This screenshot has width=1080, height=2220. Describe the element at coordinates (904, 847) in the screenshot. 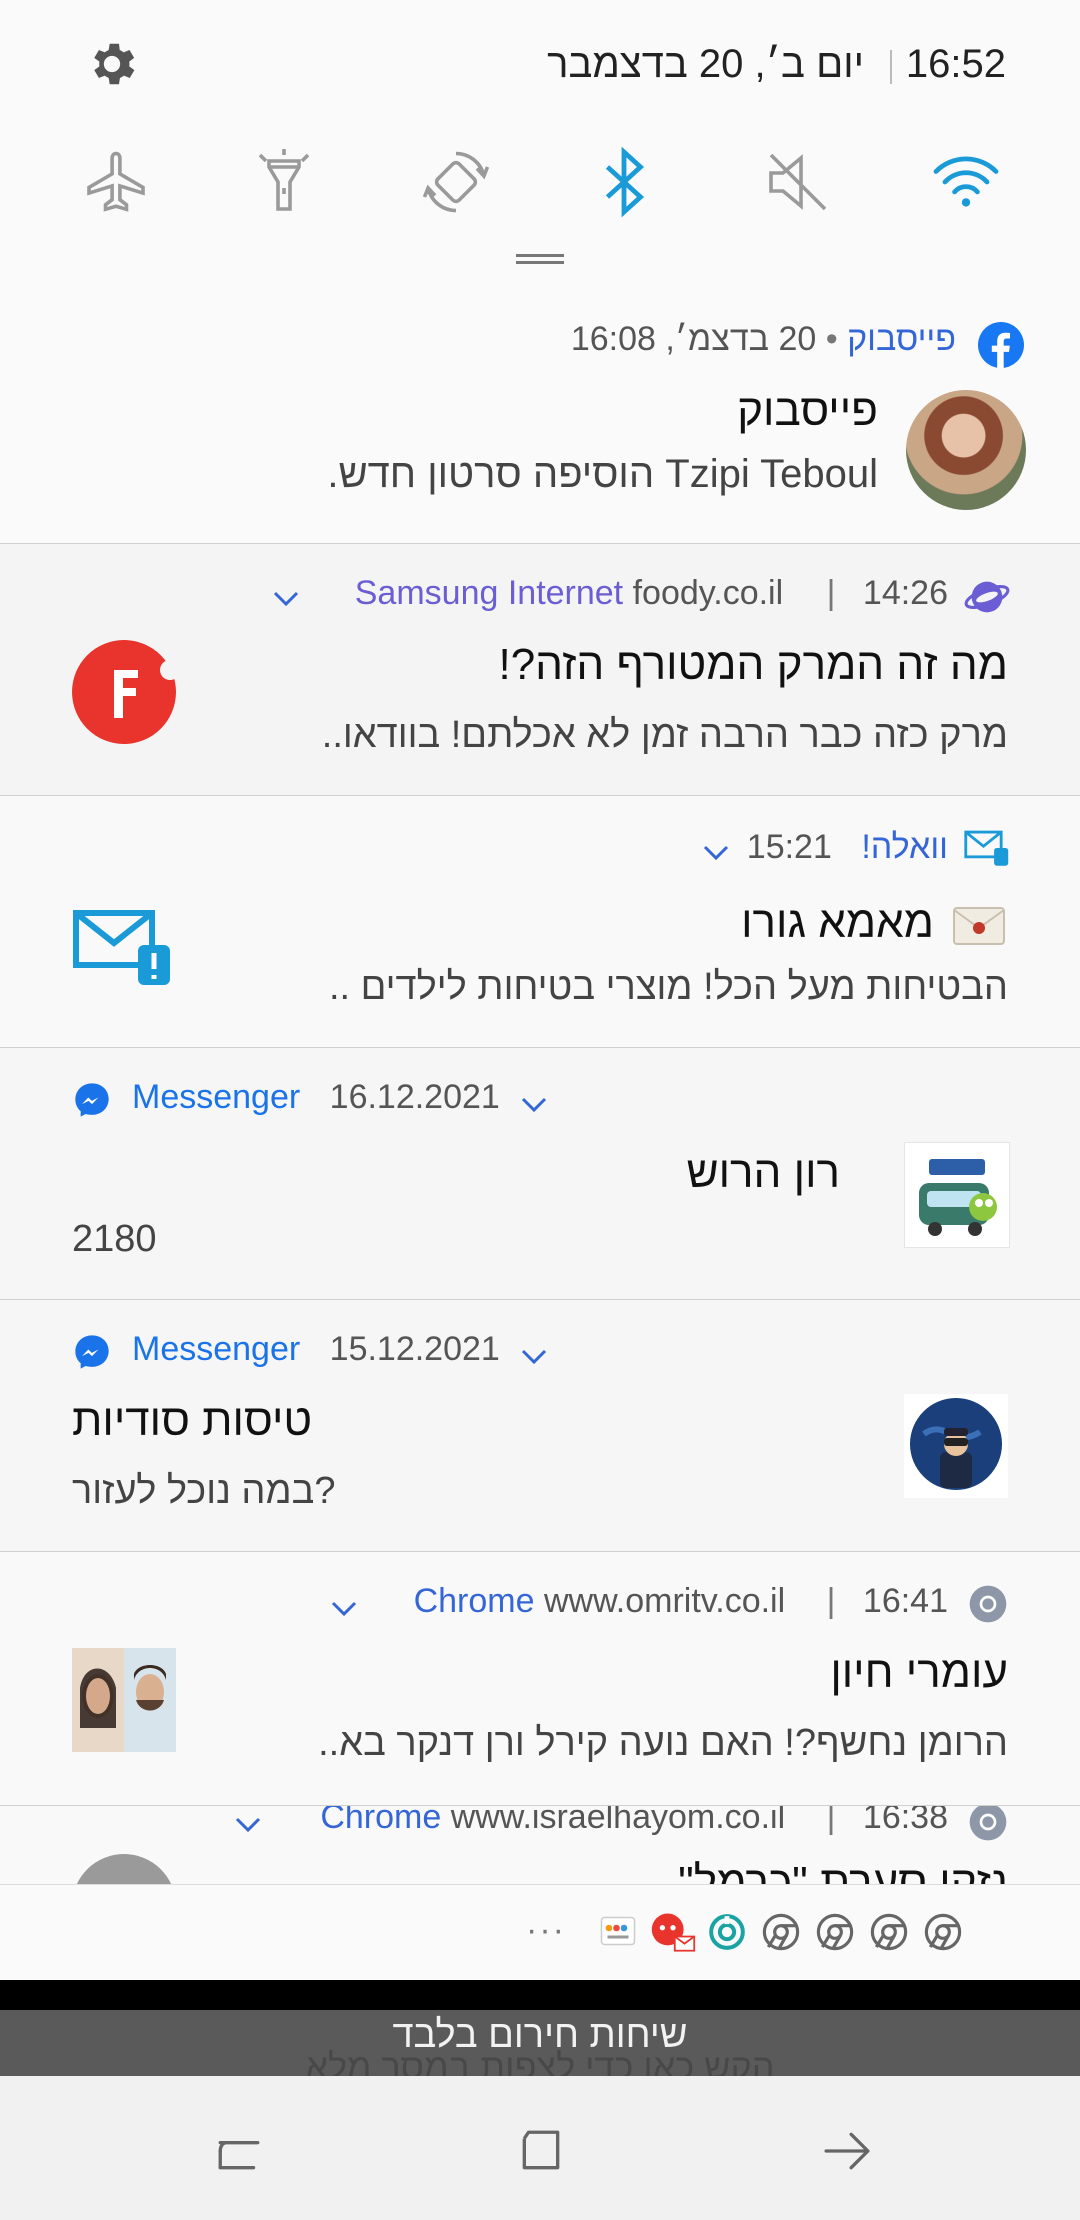

I see `app-name: וואלה!` at that location.